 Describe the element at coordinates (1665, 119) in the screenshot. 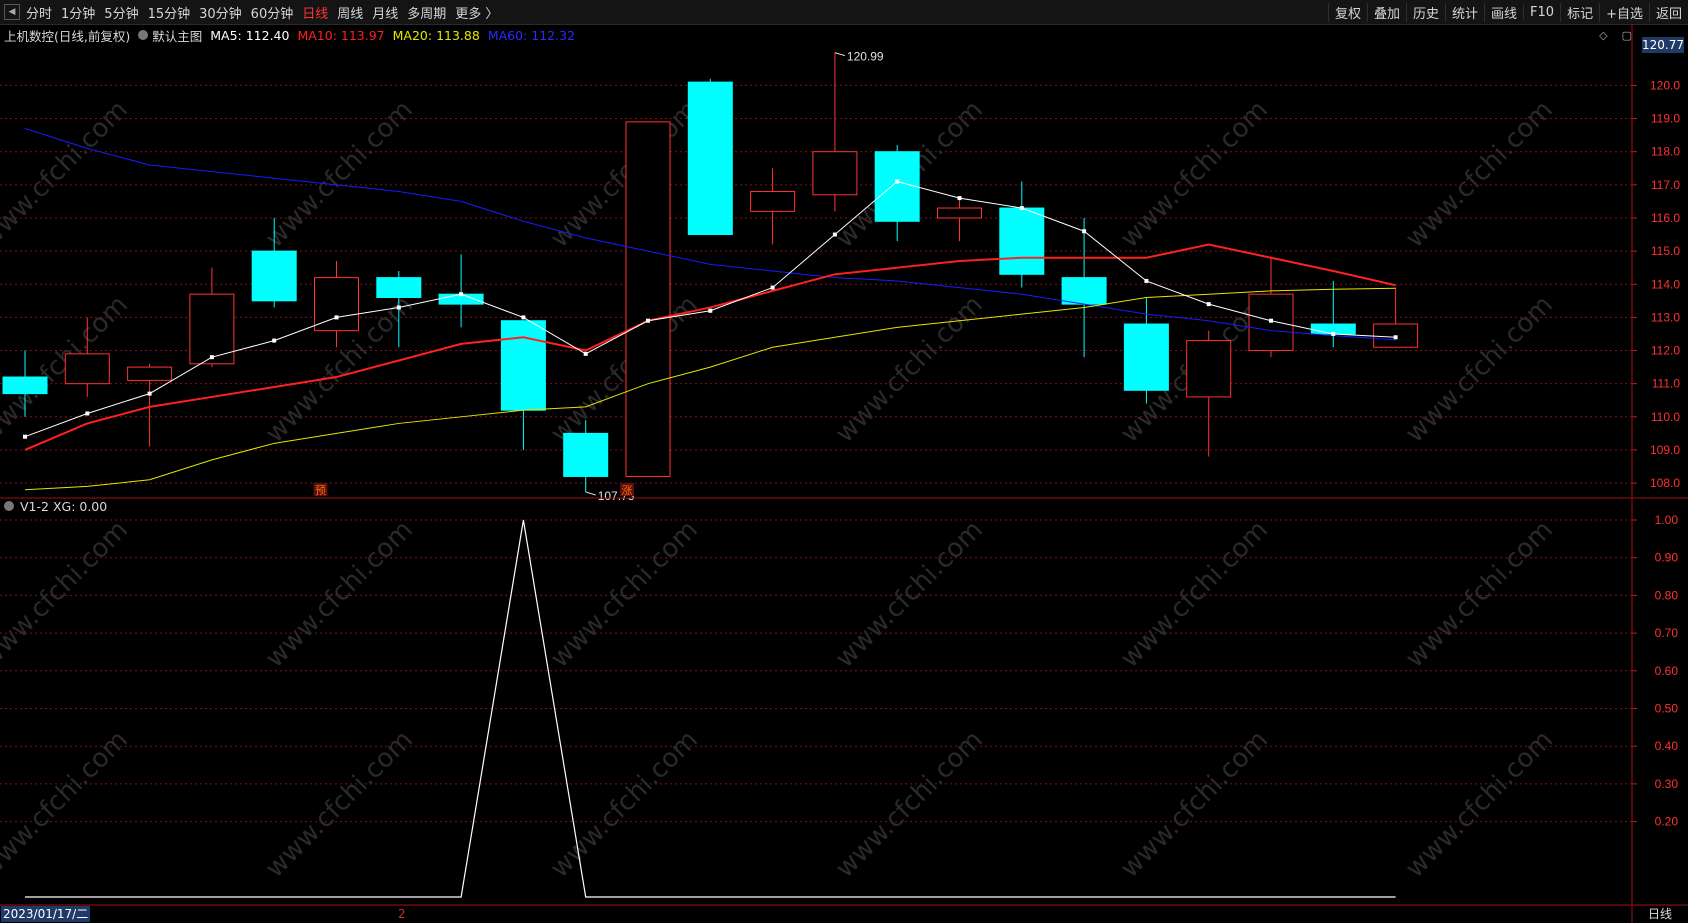

I see `y-tick-label: 119.0` at that location.